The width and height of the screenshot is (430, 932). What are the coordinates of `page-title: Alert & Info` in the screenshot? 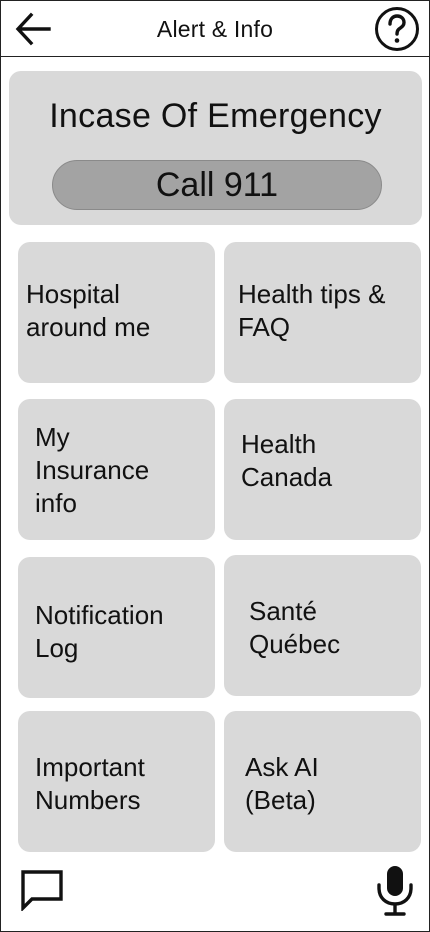 It's located at (215, 29).